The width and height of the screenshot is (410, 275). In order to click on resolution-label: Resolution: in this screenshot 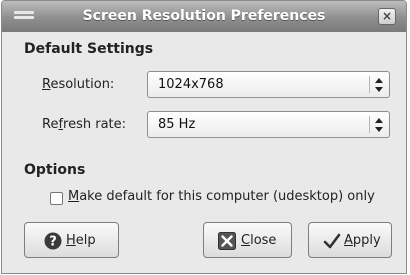, I will do `click(78, 84)`.